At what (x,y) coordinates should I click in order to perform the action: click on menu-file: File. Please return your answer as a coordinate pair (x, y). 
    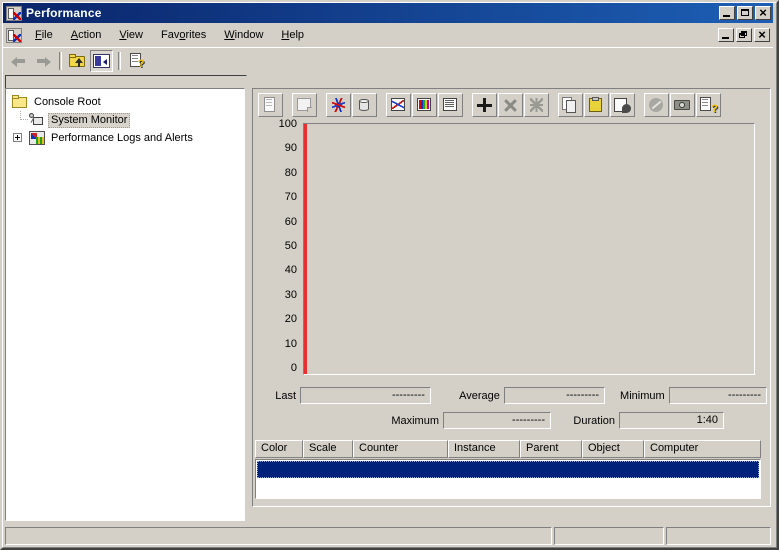
    Looking at the image, I should click on (44, 35).